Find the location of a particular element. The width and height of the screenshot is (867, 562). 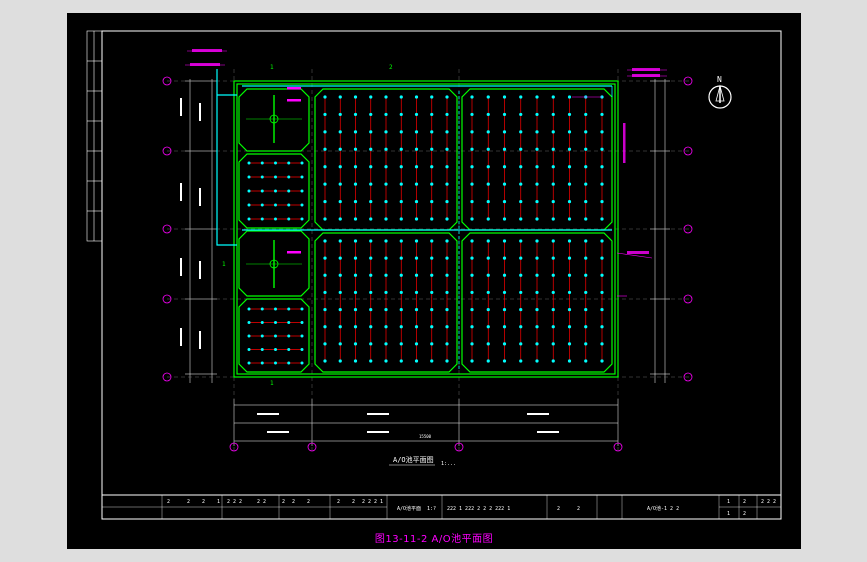

title-block-cell: 2 2 2 is located at coordinates (768, 502).